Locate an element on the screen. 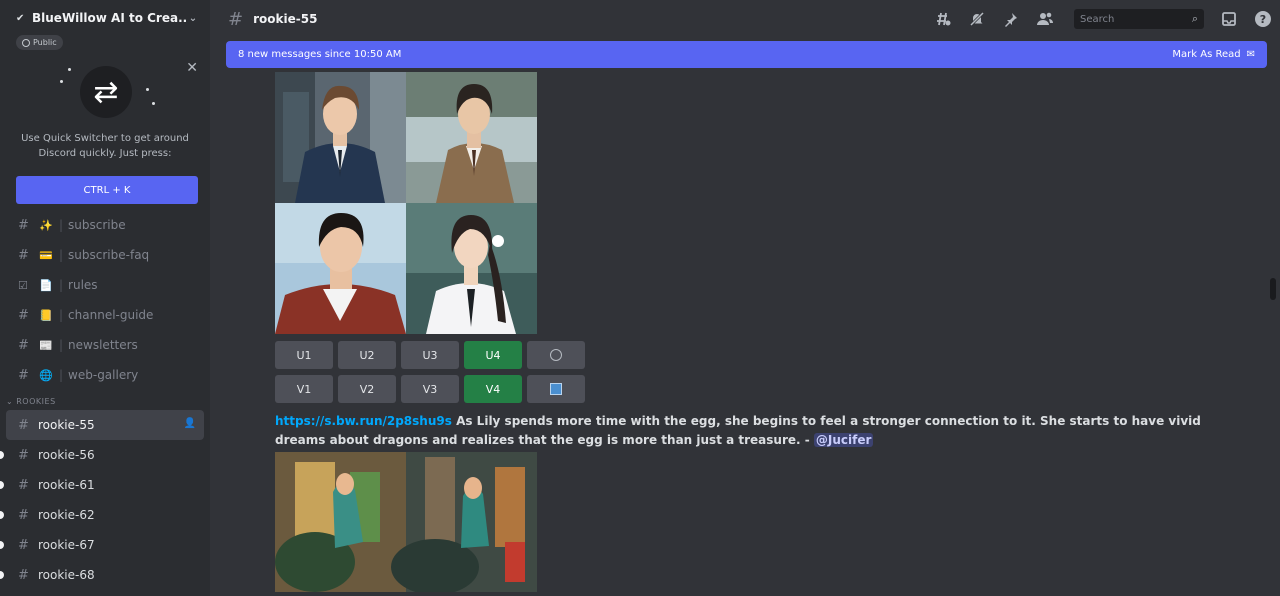 The width and height of the screenshot is (1280, 596). channel-label: channel-guide is located at coordinates (111, 315).